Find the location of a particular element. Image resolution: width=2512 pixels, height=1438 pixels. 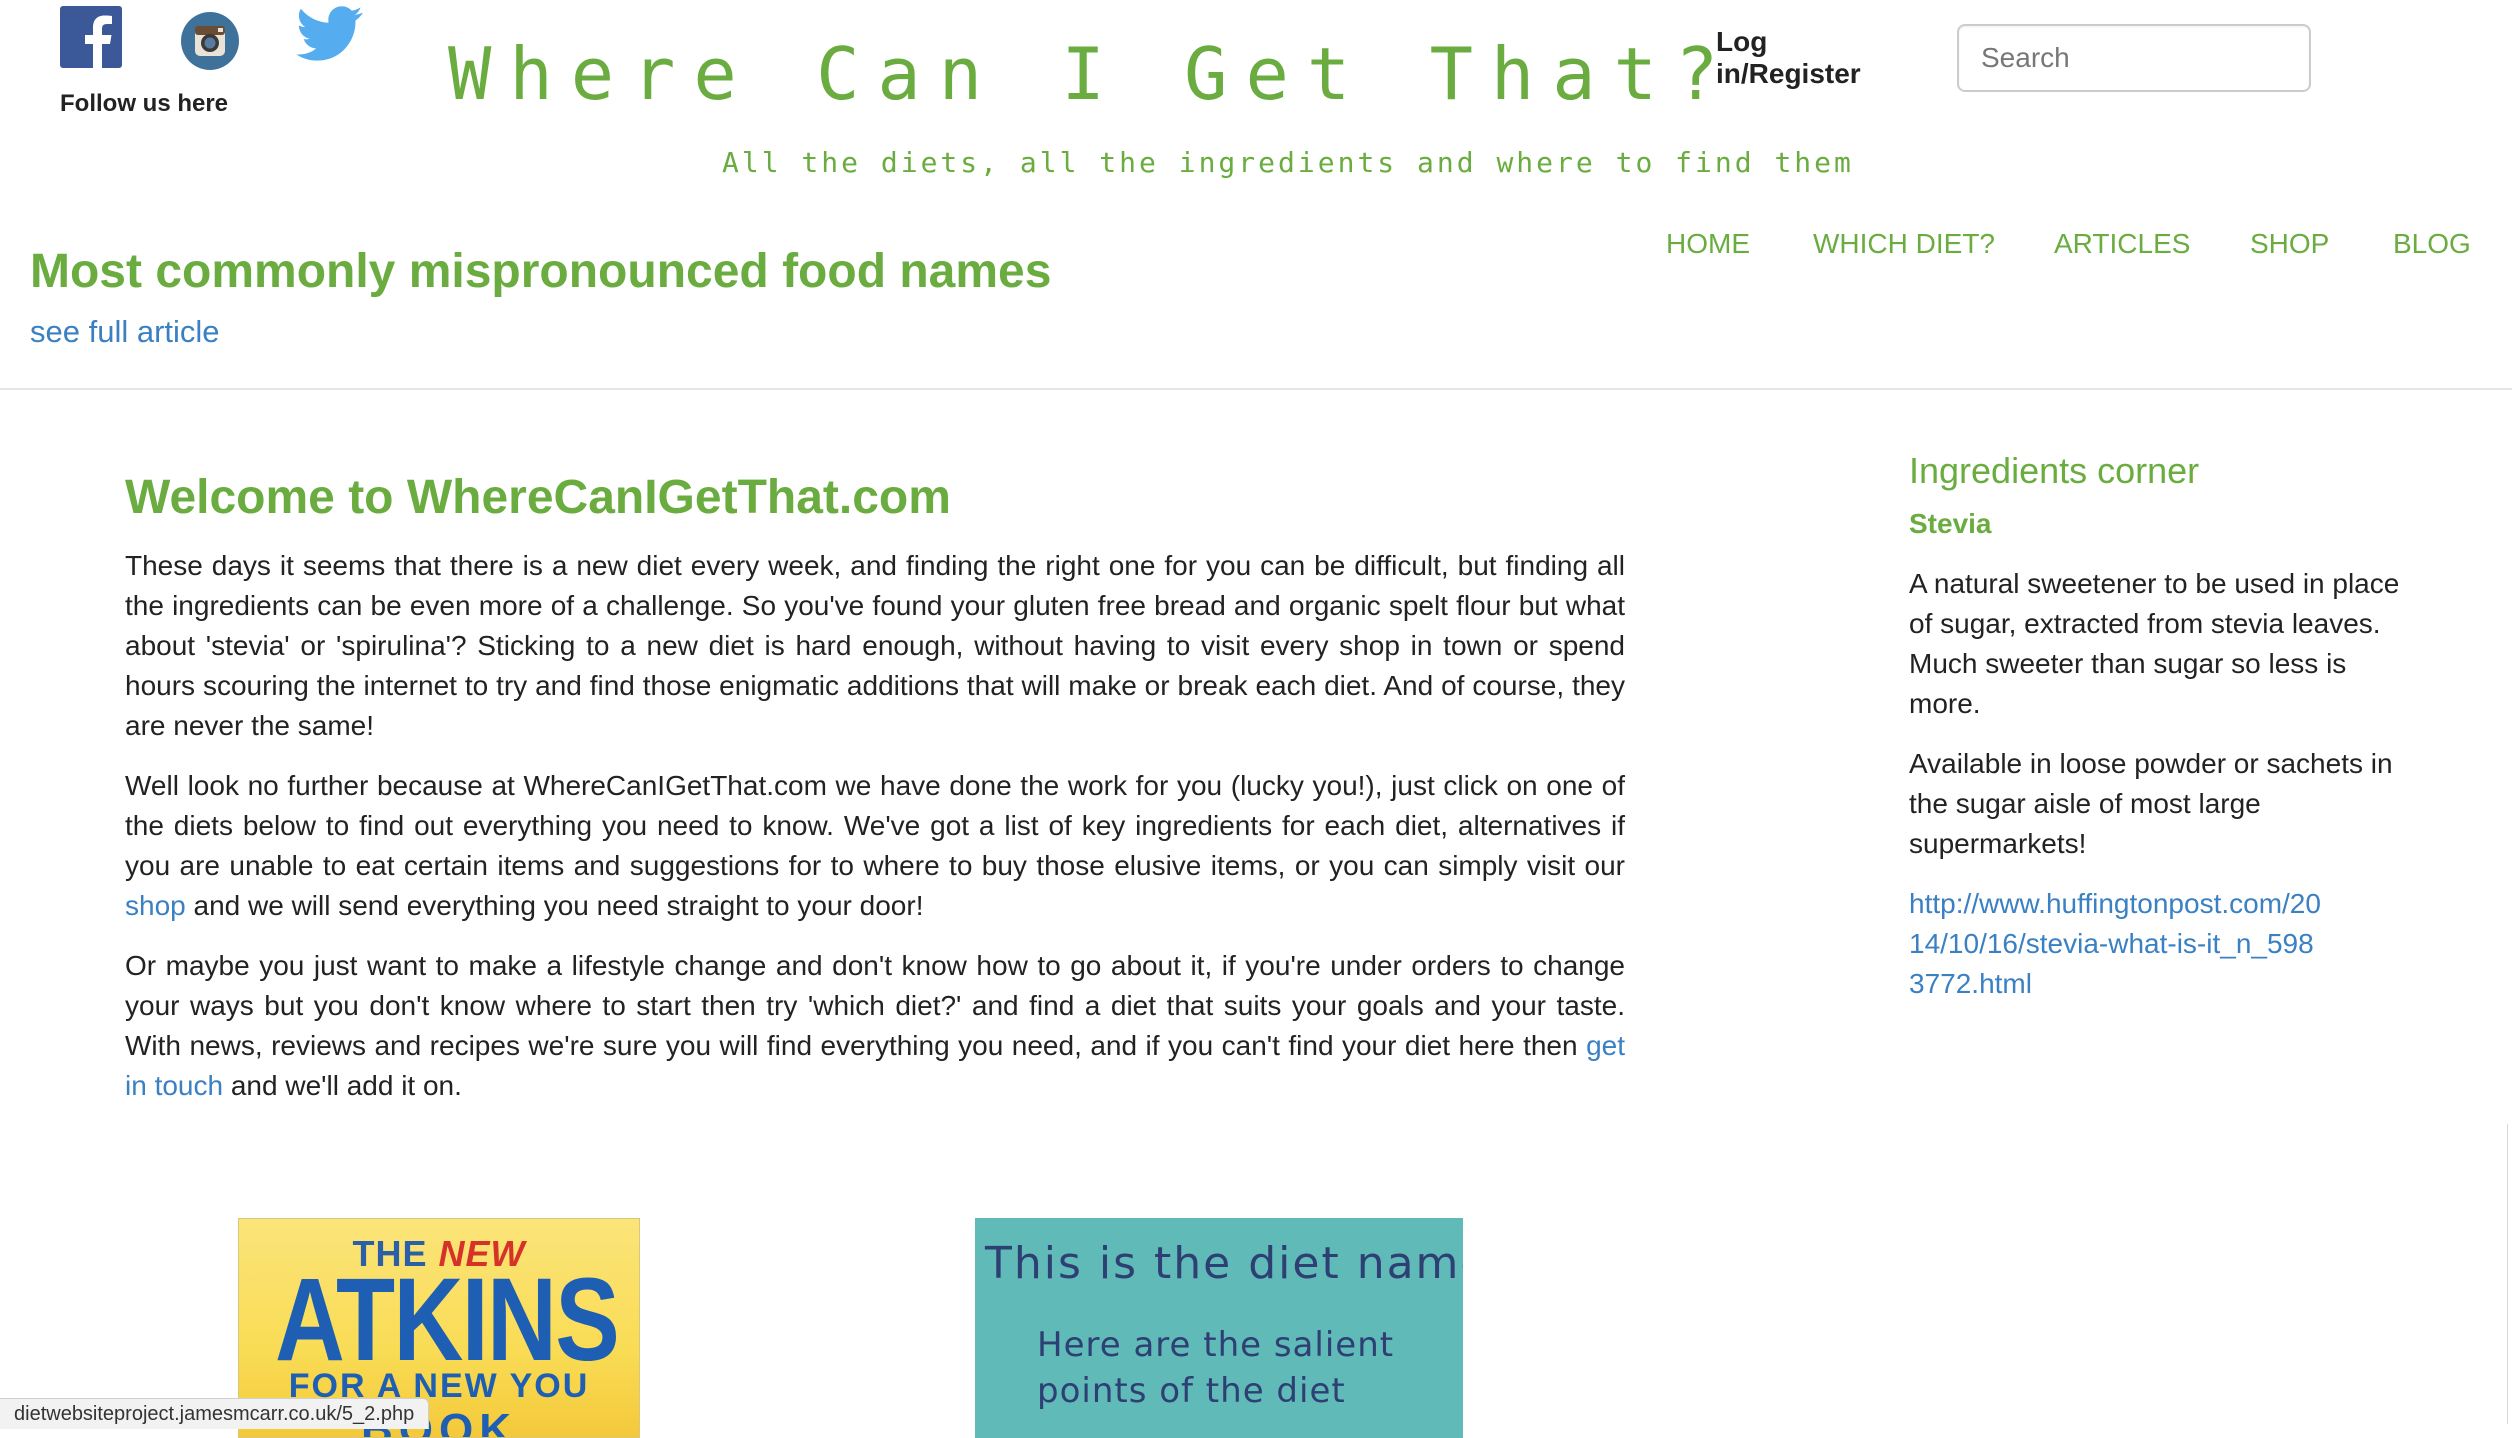

follow-label: Follow us here is located at coordinates (144, 103).